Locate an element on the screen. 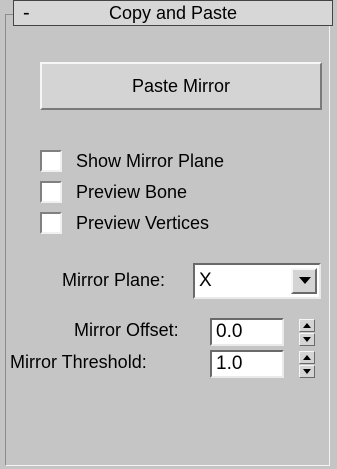  preview-vertices-row: Preview Vertices is located at coordinates (124, 223).